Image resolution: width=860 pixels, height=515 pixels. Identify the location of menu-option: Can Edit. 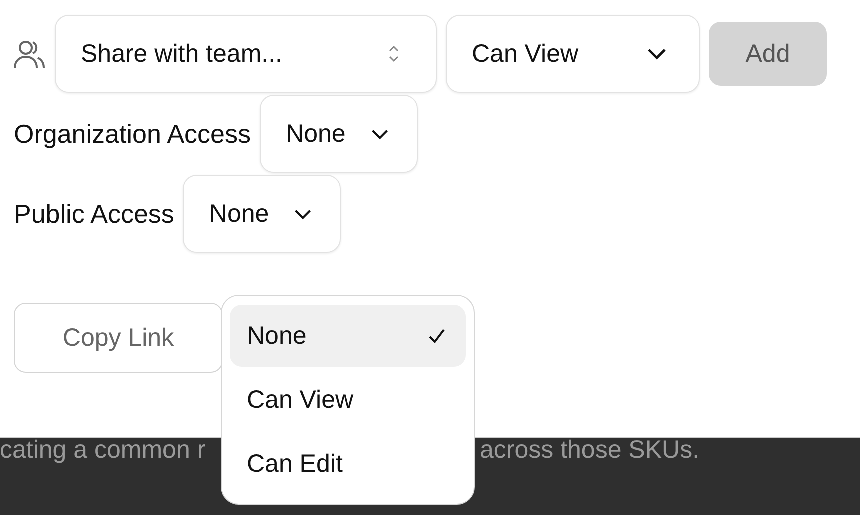
(348, 464).